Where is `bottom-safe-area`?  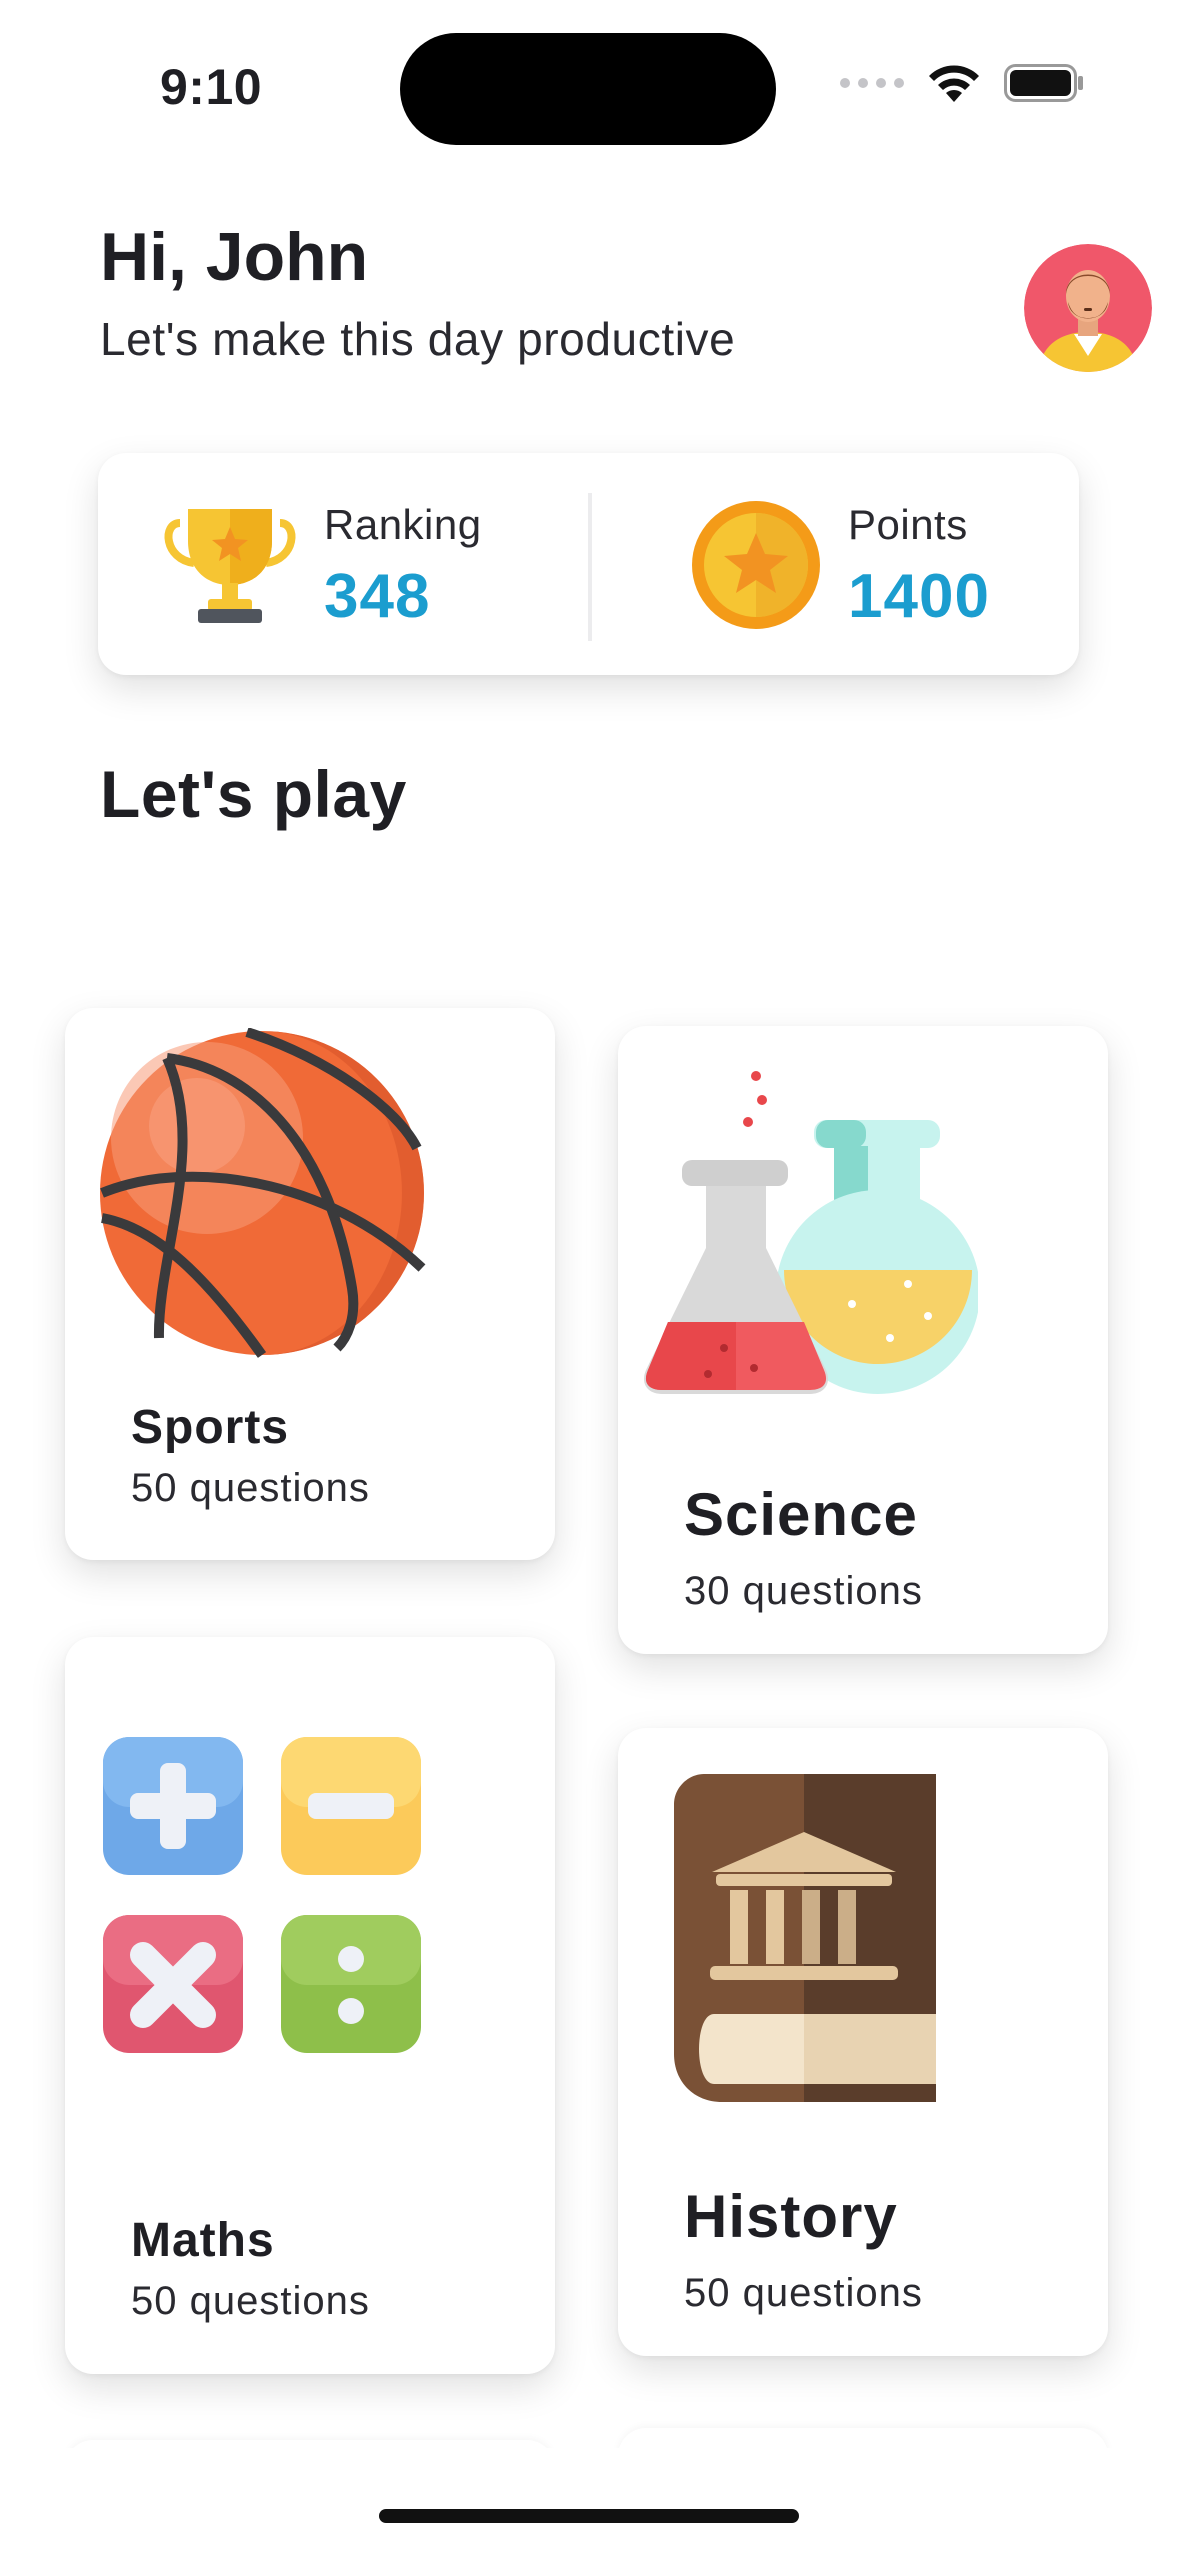
bottom-safe-area is located at coordinates (589, 2502).